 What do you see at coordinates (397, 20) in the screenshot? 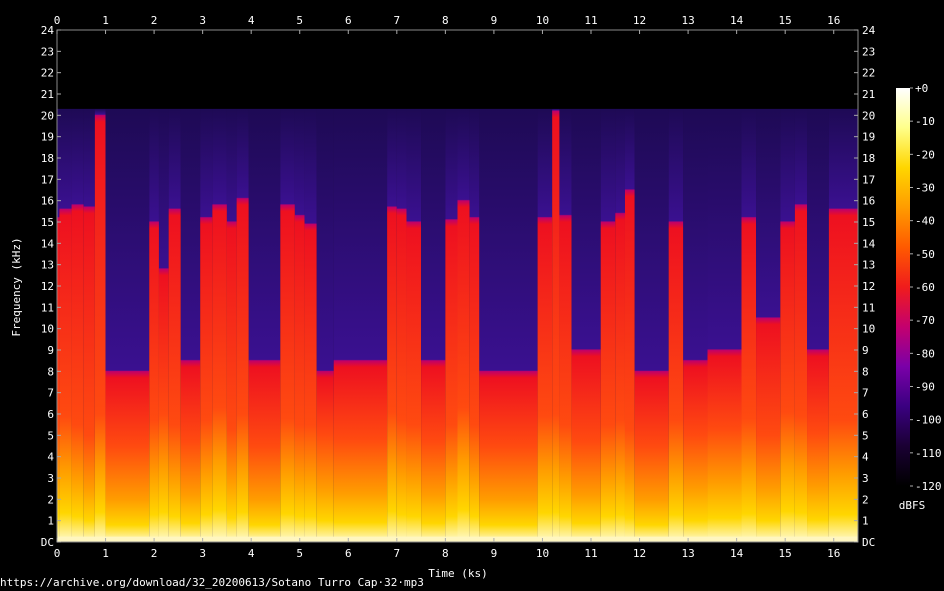
I see `x-tick-label: 7` at bounding box center [397, 20].